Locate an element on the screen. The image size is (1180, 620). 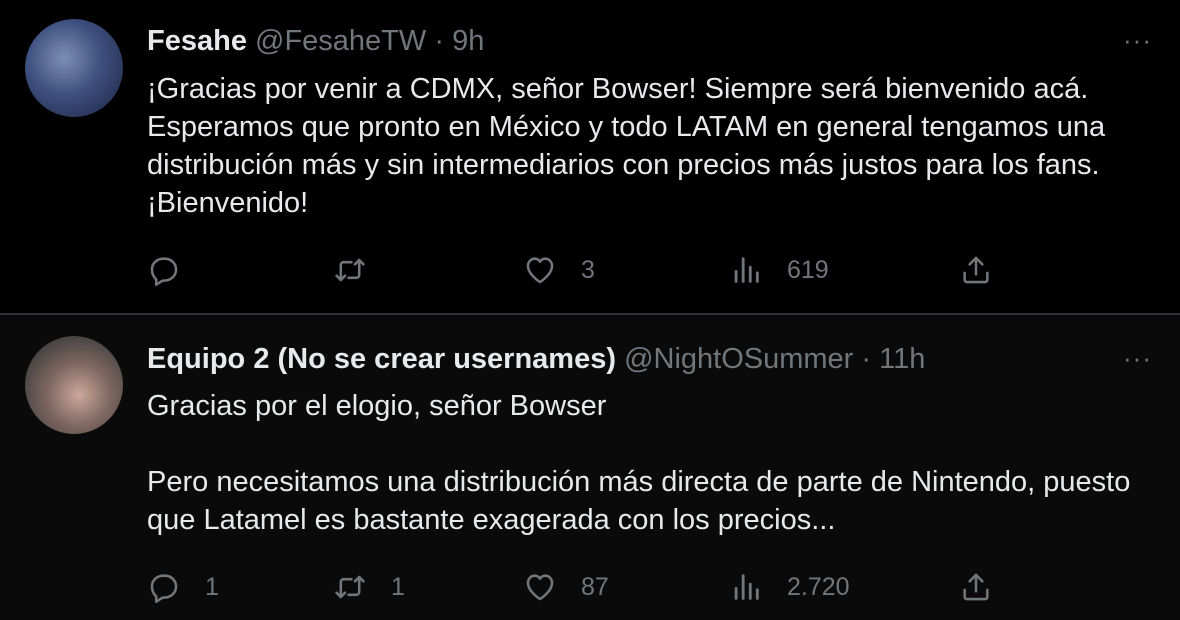
reply-button is located at coordinates (176, 270).